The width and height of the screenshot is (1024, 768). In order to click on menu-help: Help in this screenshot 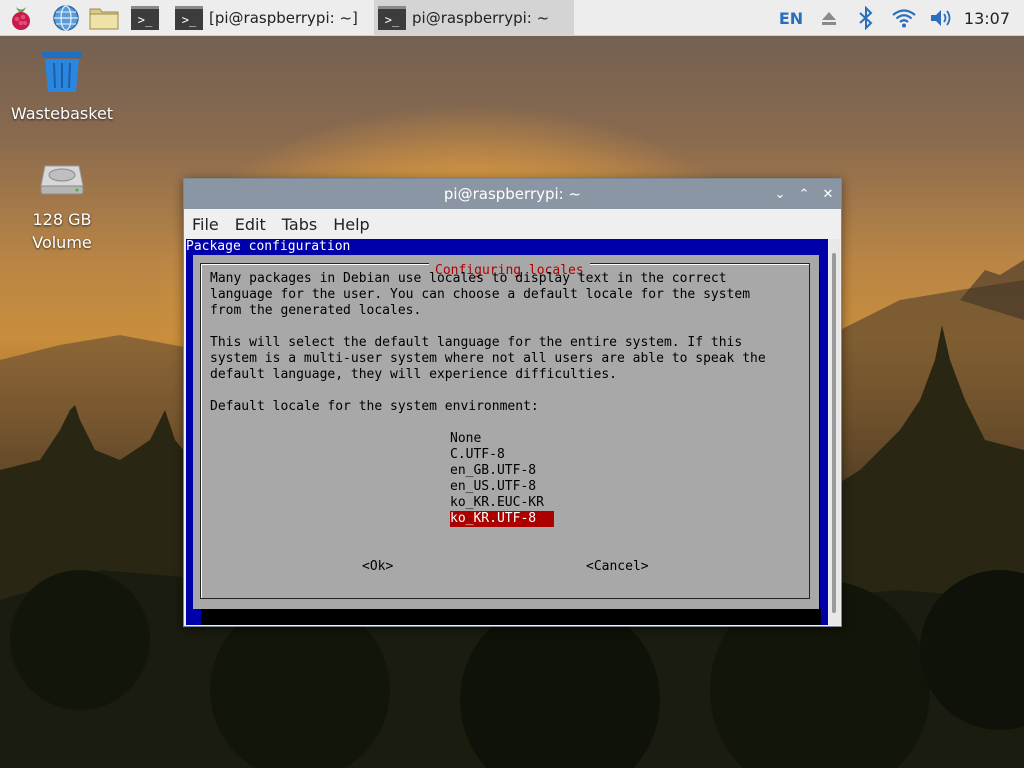, I will do `click(351, 224)`.